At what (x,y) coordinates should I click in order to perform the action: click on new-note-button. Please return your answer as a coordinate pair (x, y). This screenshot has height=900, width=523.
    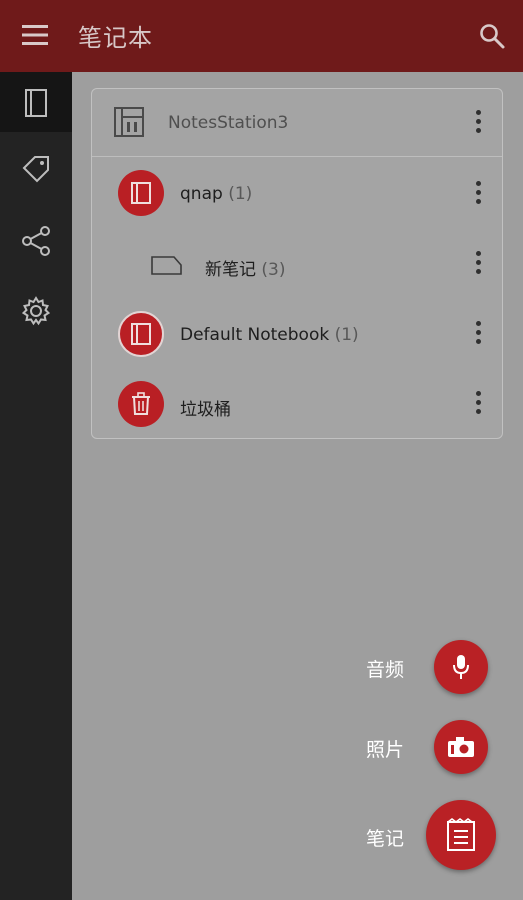
    Looking at the image, I should click on (461, 835).